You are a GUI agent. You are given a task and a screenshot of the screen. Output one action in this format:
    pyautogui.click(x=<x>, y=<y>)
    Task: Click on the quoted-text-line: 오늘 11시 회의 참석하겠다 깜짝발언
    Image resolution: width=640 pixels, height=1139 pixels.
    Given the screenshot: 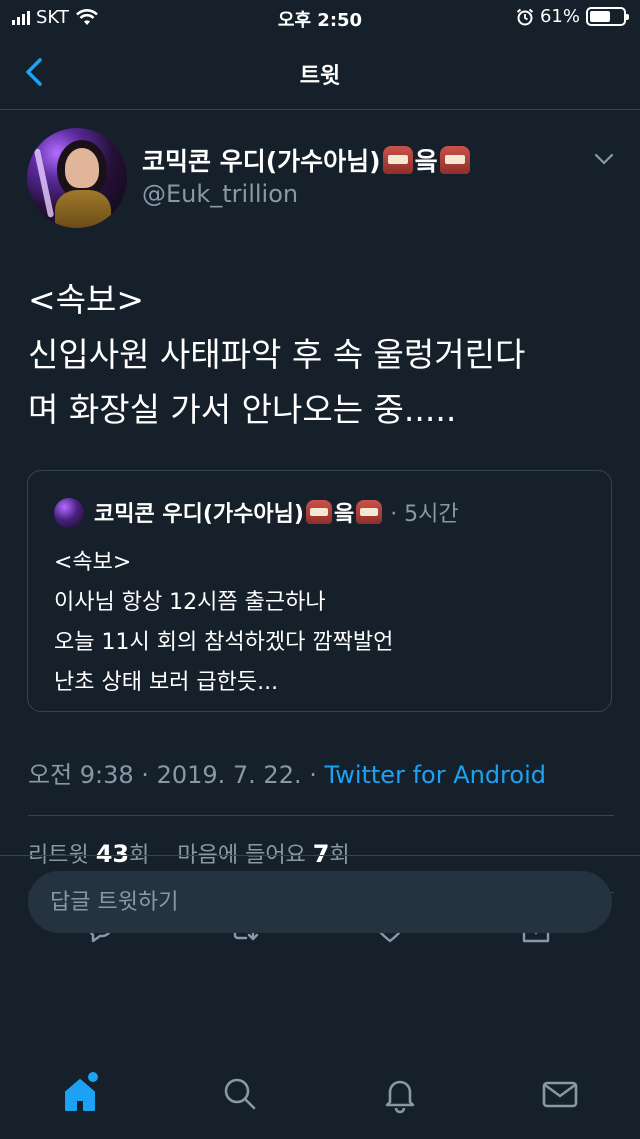 What is the action you would take?
    pyautogui.click(x=224, y=642)
    